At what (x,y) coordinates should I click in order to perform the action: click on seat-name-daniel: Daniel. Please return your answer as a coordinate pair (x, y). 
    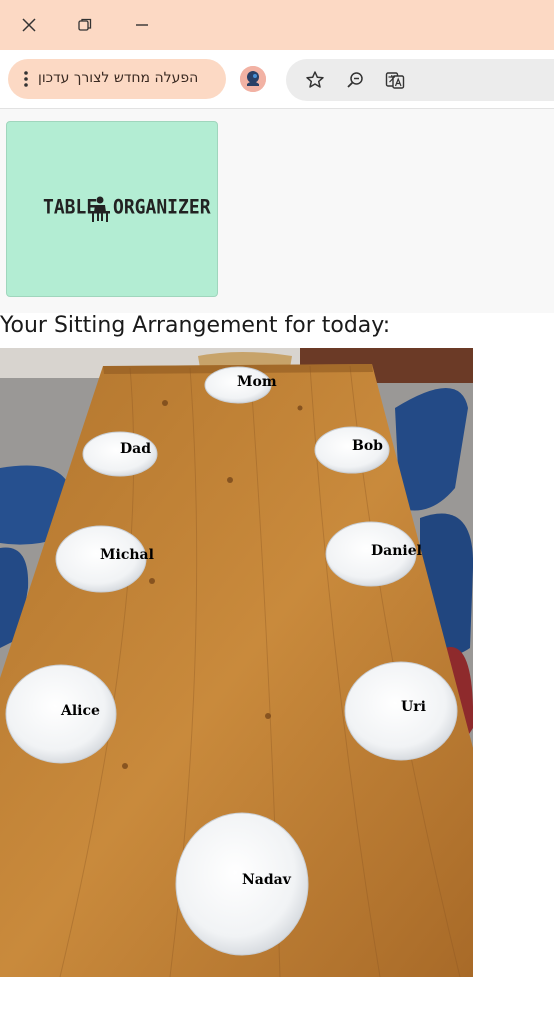
    Looking at the image, I should click on (396, 551).